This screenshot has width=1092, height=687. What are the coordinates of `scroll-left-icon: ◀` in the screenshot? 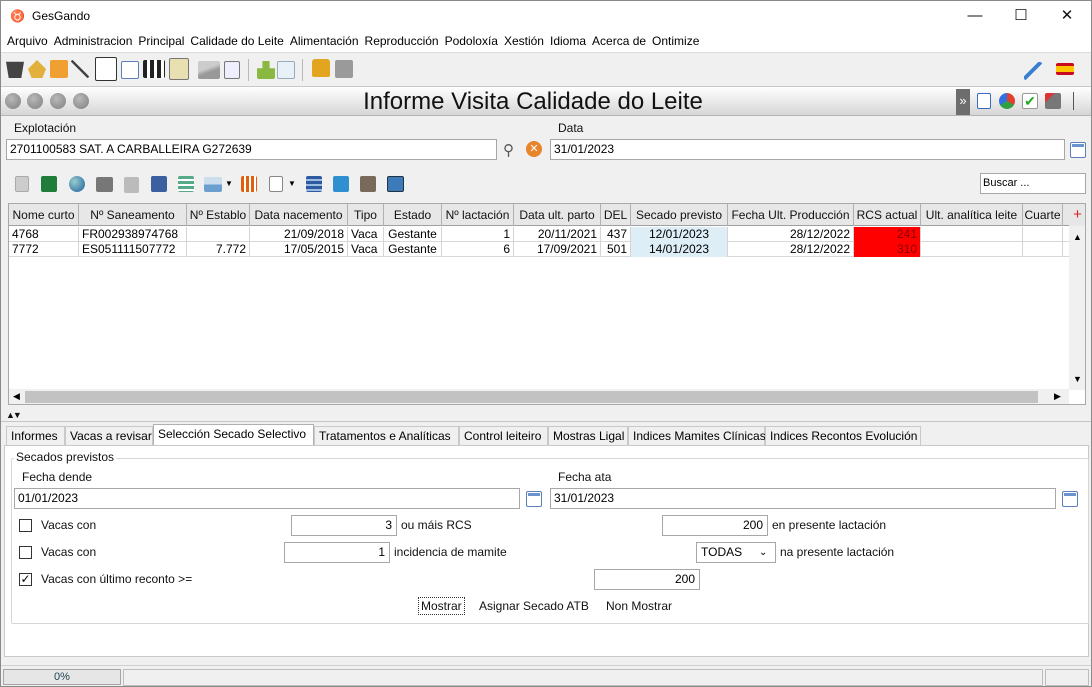 It's located at (16, 396).